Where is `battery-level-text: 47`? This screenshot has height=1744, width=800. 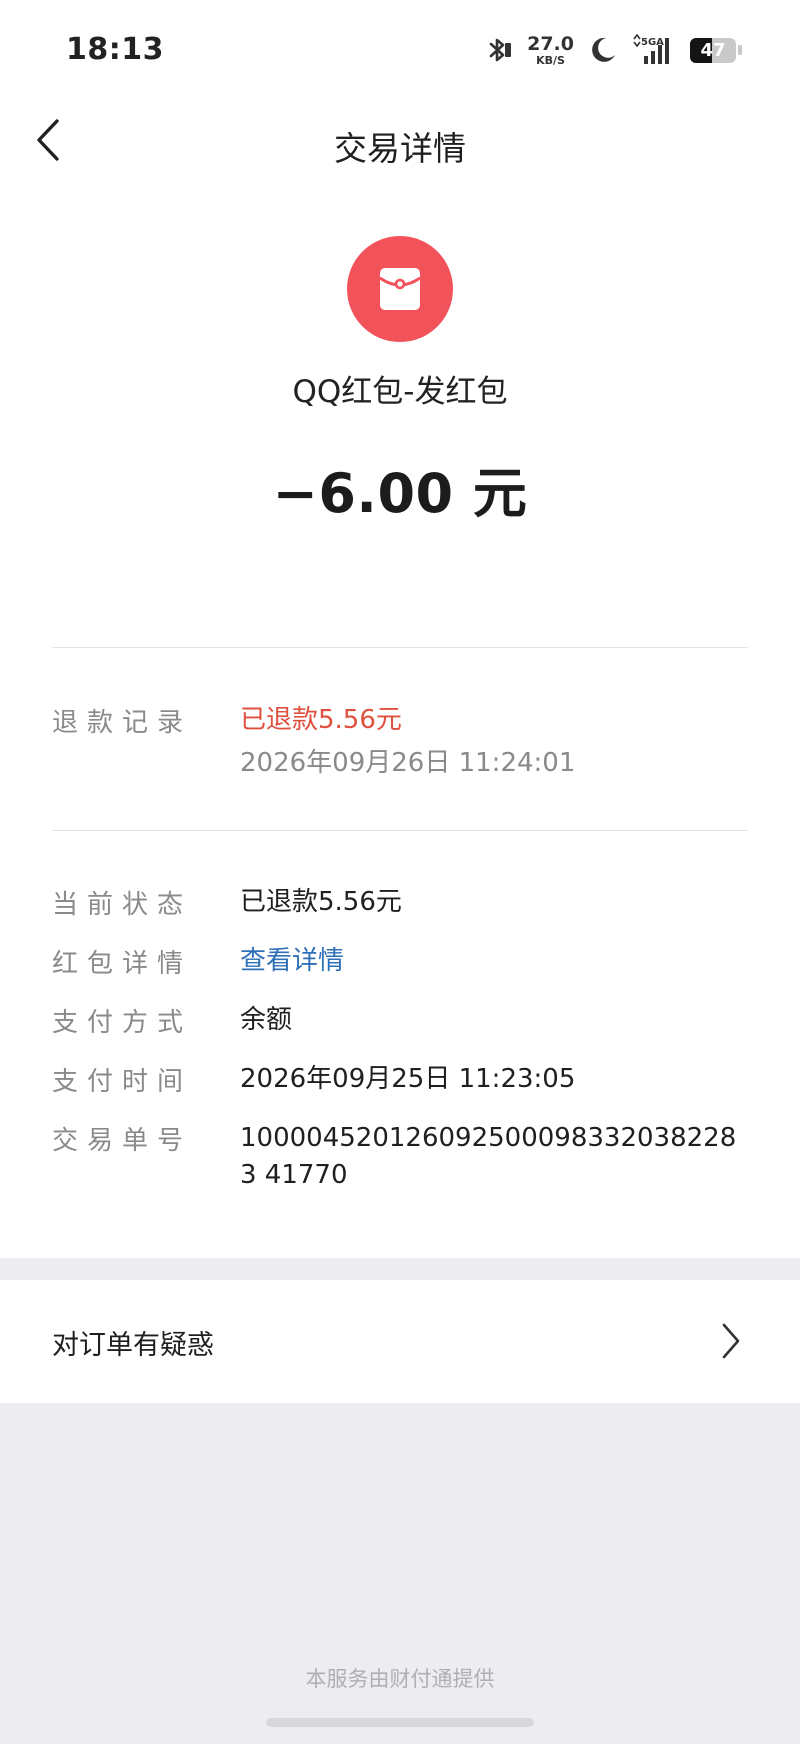
battery-level-text: 47 is located at coordinates (713, 50).